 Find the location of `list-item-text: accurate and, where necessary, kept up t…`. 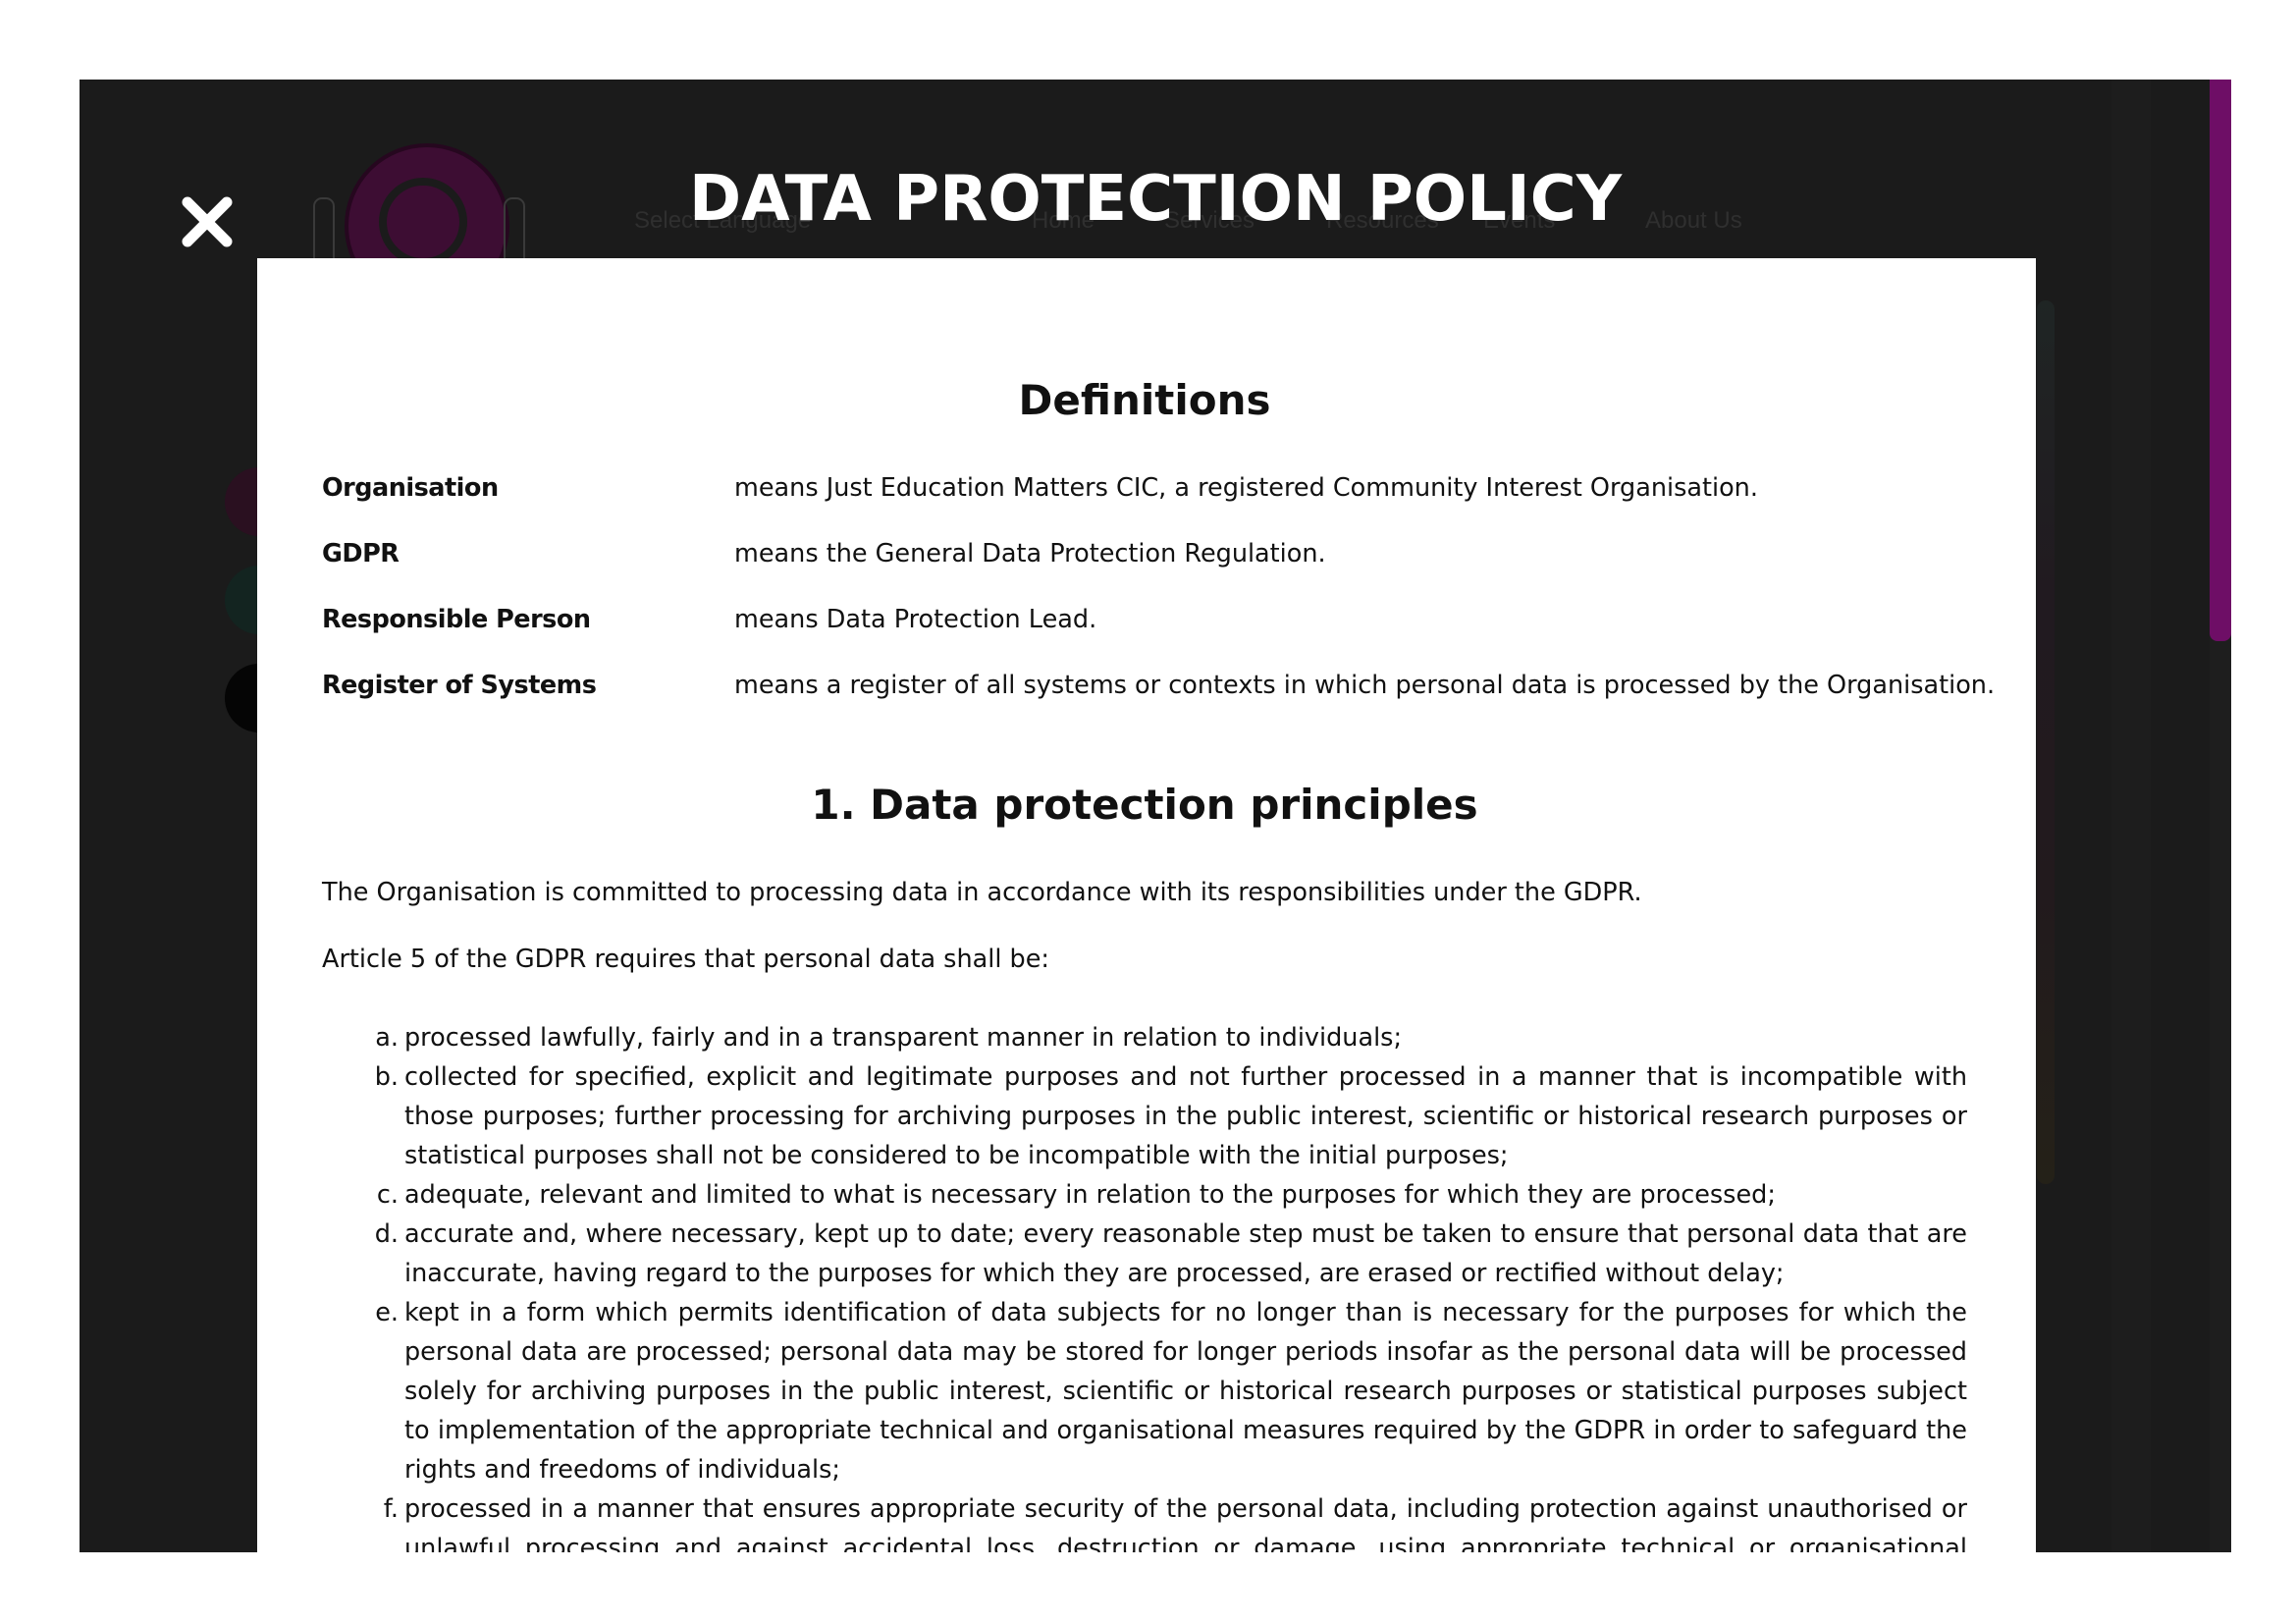

list-item-text: accurate and, where necessary, kept up t… is located at coordinates (1185, 1253).